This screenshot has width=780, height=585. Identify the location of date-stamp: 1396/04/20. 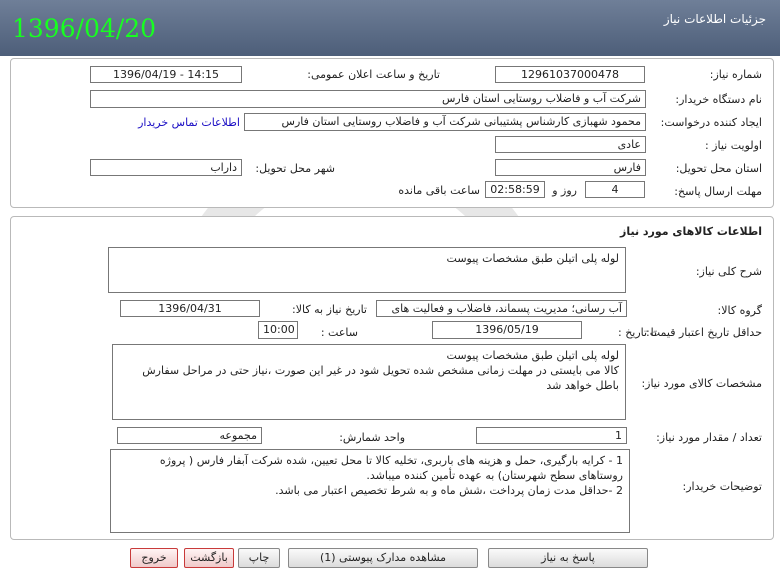
(84, 28).